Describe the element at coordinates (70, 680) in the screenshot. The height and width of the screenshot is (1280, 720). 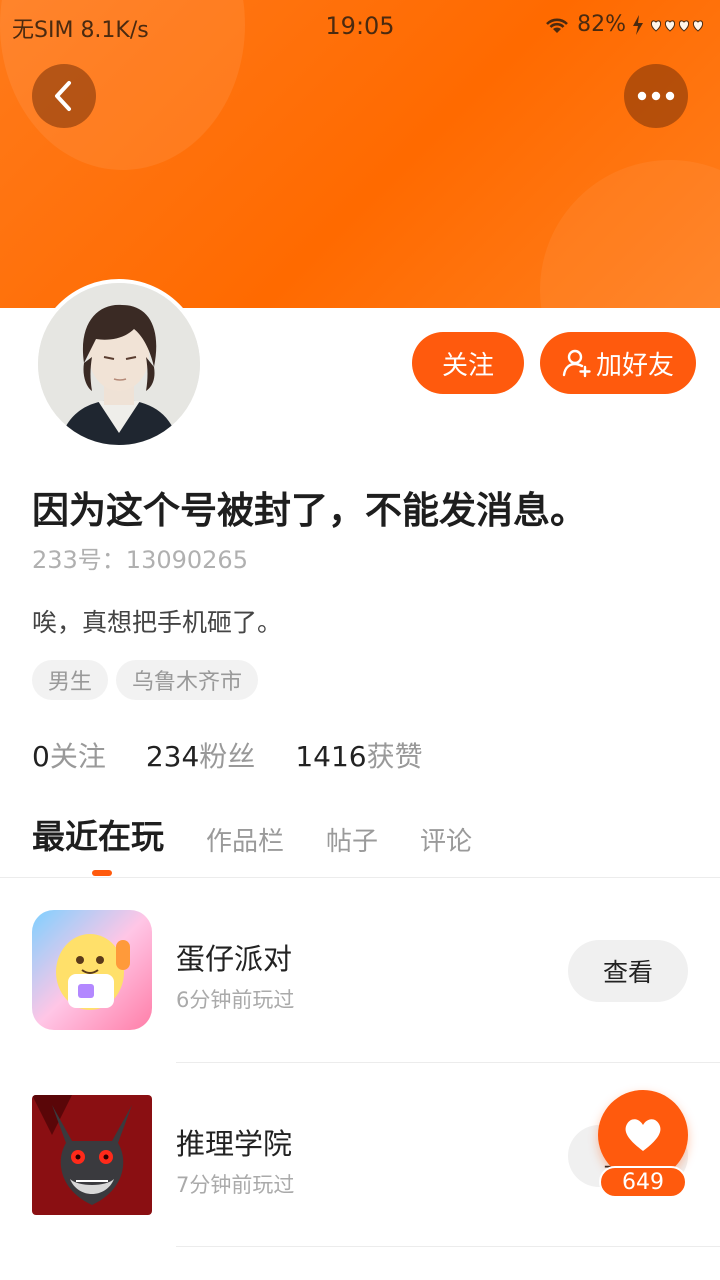
I see `gender-tag: 男生` at that location.